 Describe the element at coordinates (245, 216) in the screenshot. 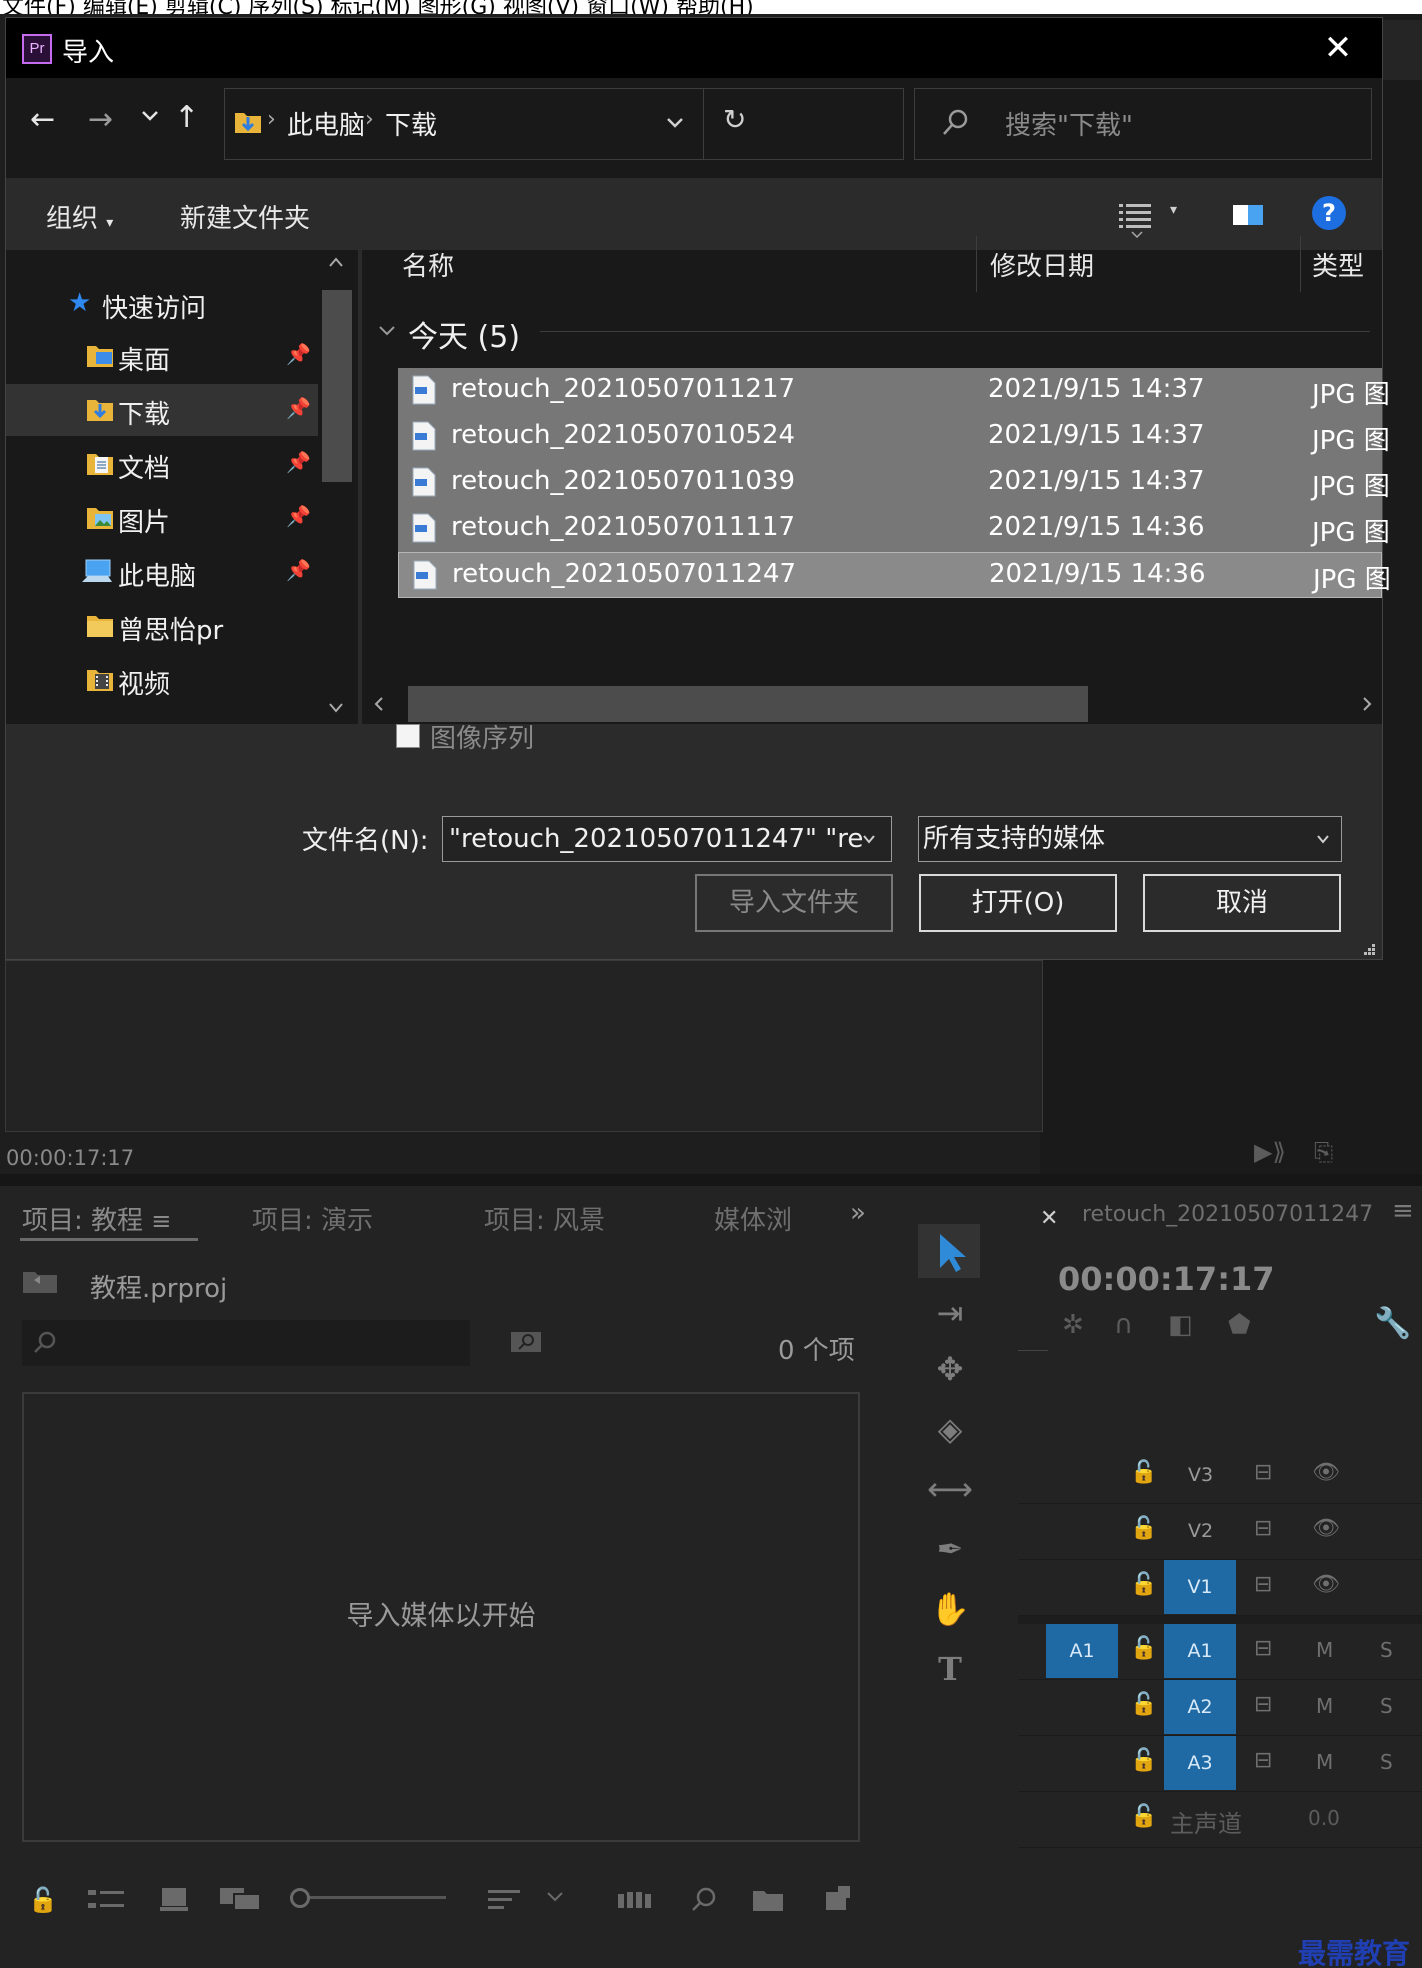

I see `new-folder-button: 新建文件夹` at that location.